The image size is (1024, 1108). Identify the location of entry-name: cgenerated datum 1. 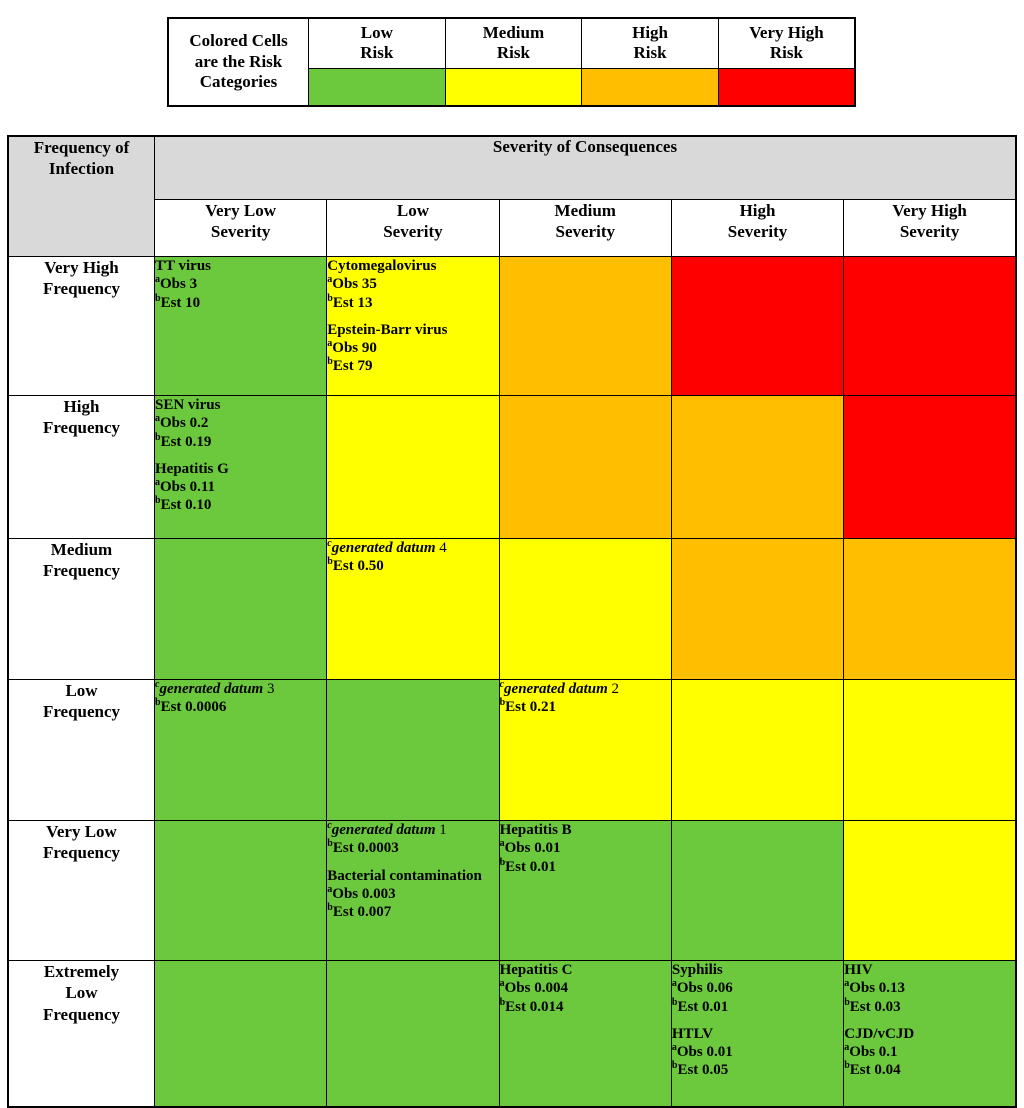
(412, 830).